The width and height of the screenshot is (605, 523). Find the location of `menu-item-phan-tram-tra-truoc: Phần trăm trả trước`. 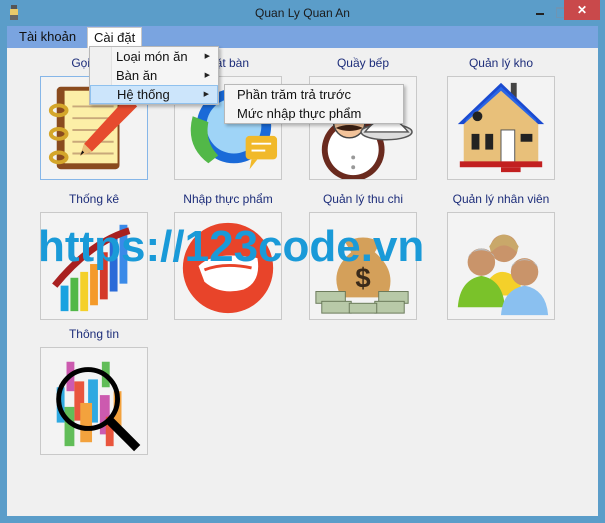

menu-item-phan-tram-tra-truoc: Phần trăm trả trước is located at coordinates (314, 94).